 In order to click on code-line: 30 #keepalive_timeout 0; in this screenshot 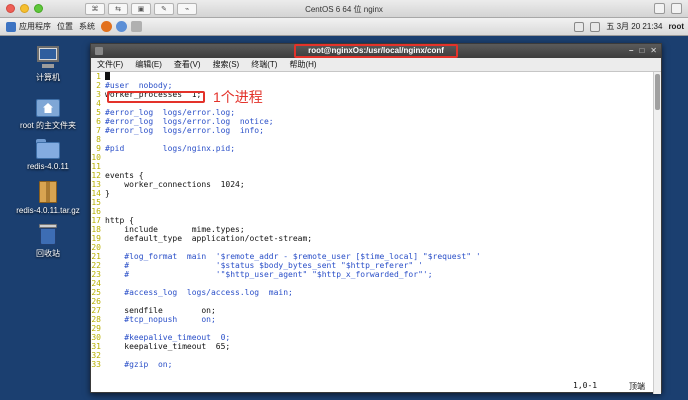, I will do `click(372, 337)`.